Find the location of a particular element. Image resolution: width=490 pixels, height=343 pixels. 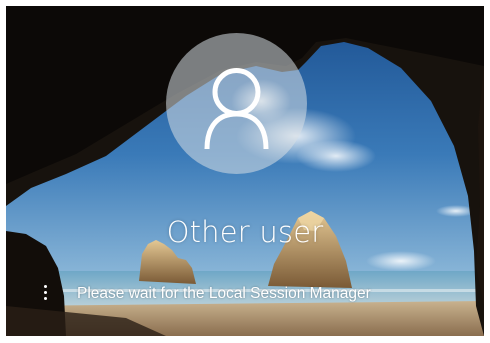

user-avatar is located at coordinates (236, 103).